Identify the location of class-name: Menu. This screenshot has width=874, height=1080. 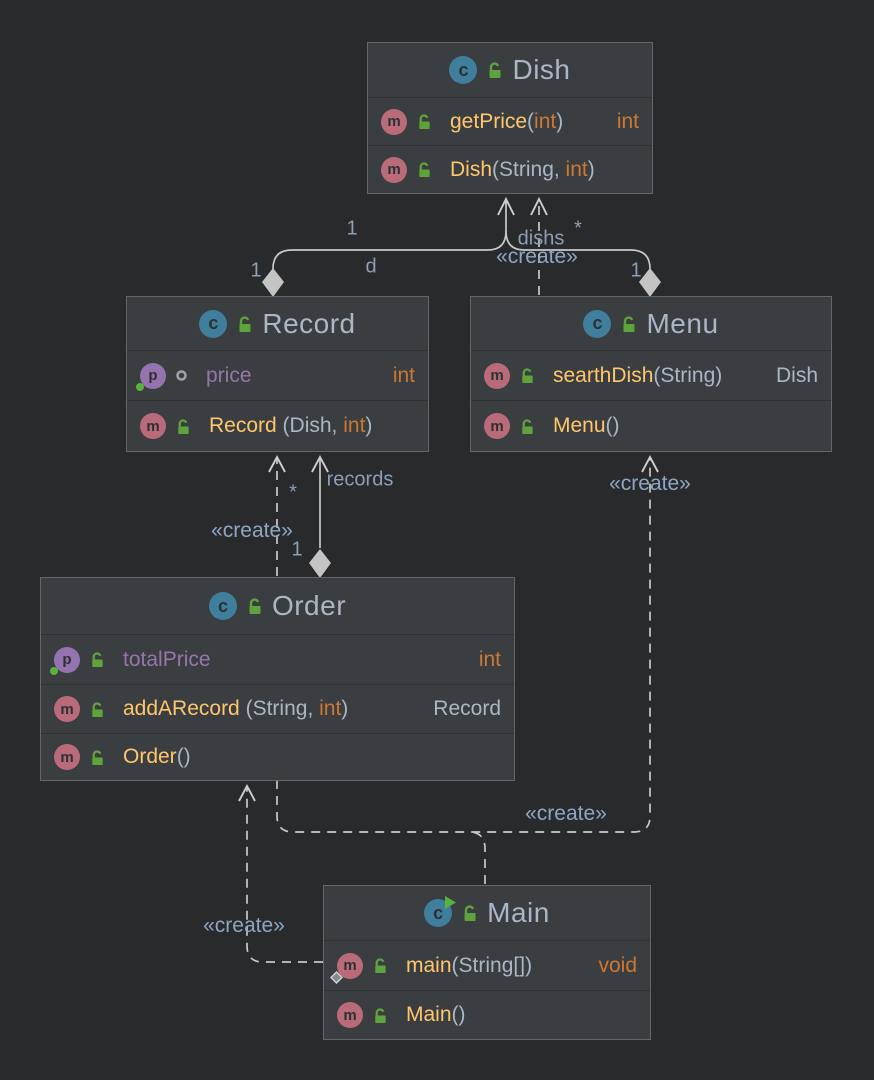
(682, 323).